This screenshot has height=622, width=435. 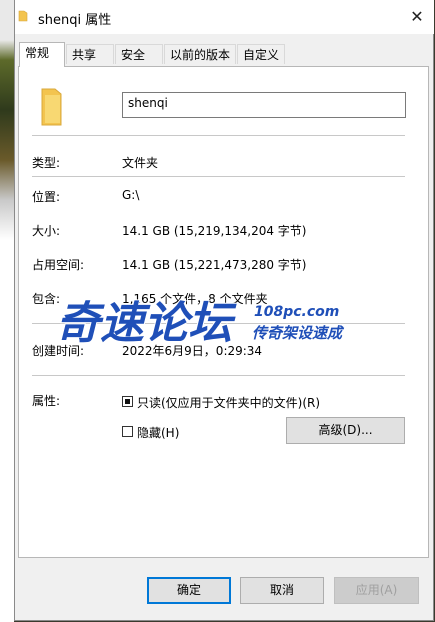 What do you see at coordinates (46, 231) in the screenshot?
I see `size-label: 大小:` at bounding box center [46, 231].